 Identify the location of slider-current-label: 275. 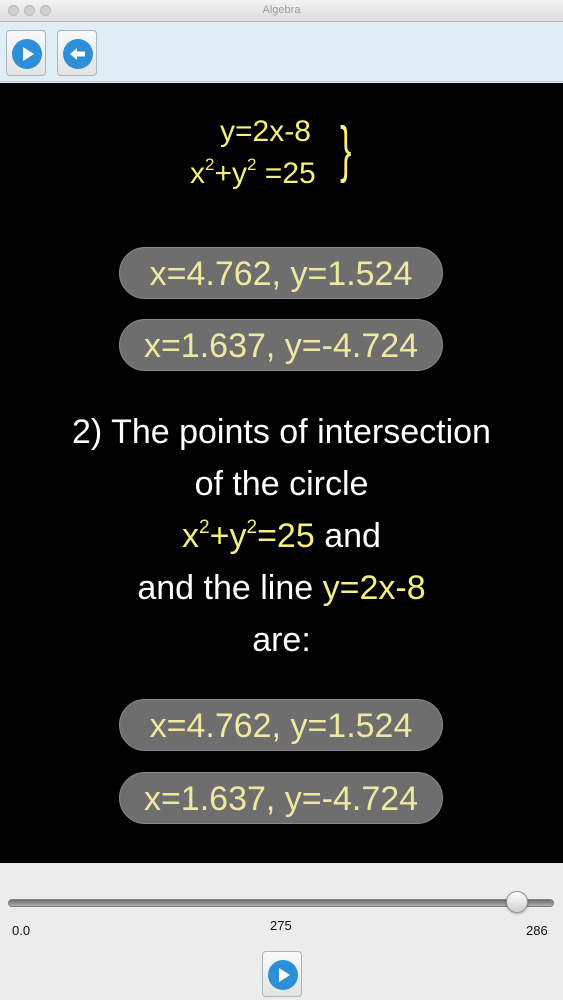
(281, 925).